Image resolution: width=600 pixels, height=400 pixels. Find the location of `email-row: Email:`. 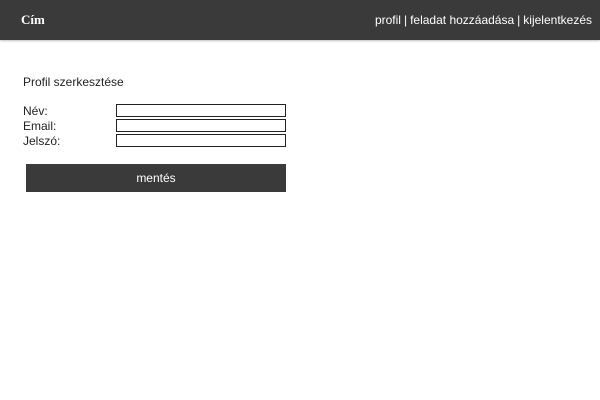

email-row: Email: is located at coordinates (158, 126).